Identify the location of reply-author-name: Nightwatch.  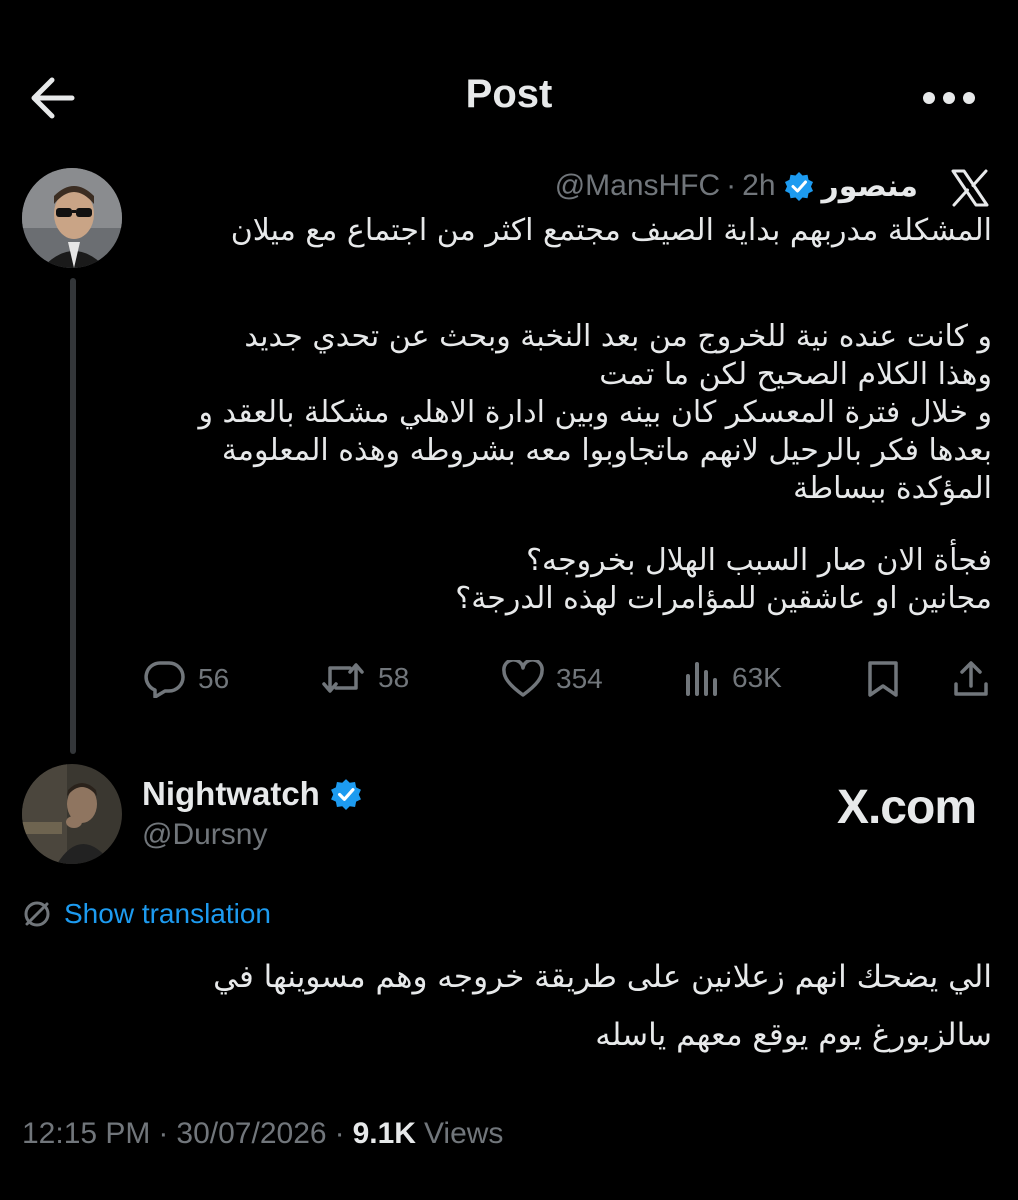
(231, 794).